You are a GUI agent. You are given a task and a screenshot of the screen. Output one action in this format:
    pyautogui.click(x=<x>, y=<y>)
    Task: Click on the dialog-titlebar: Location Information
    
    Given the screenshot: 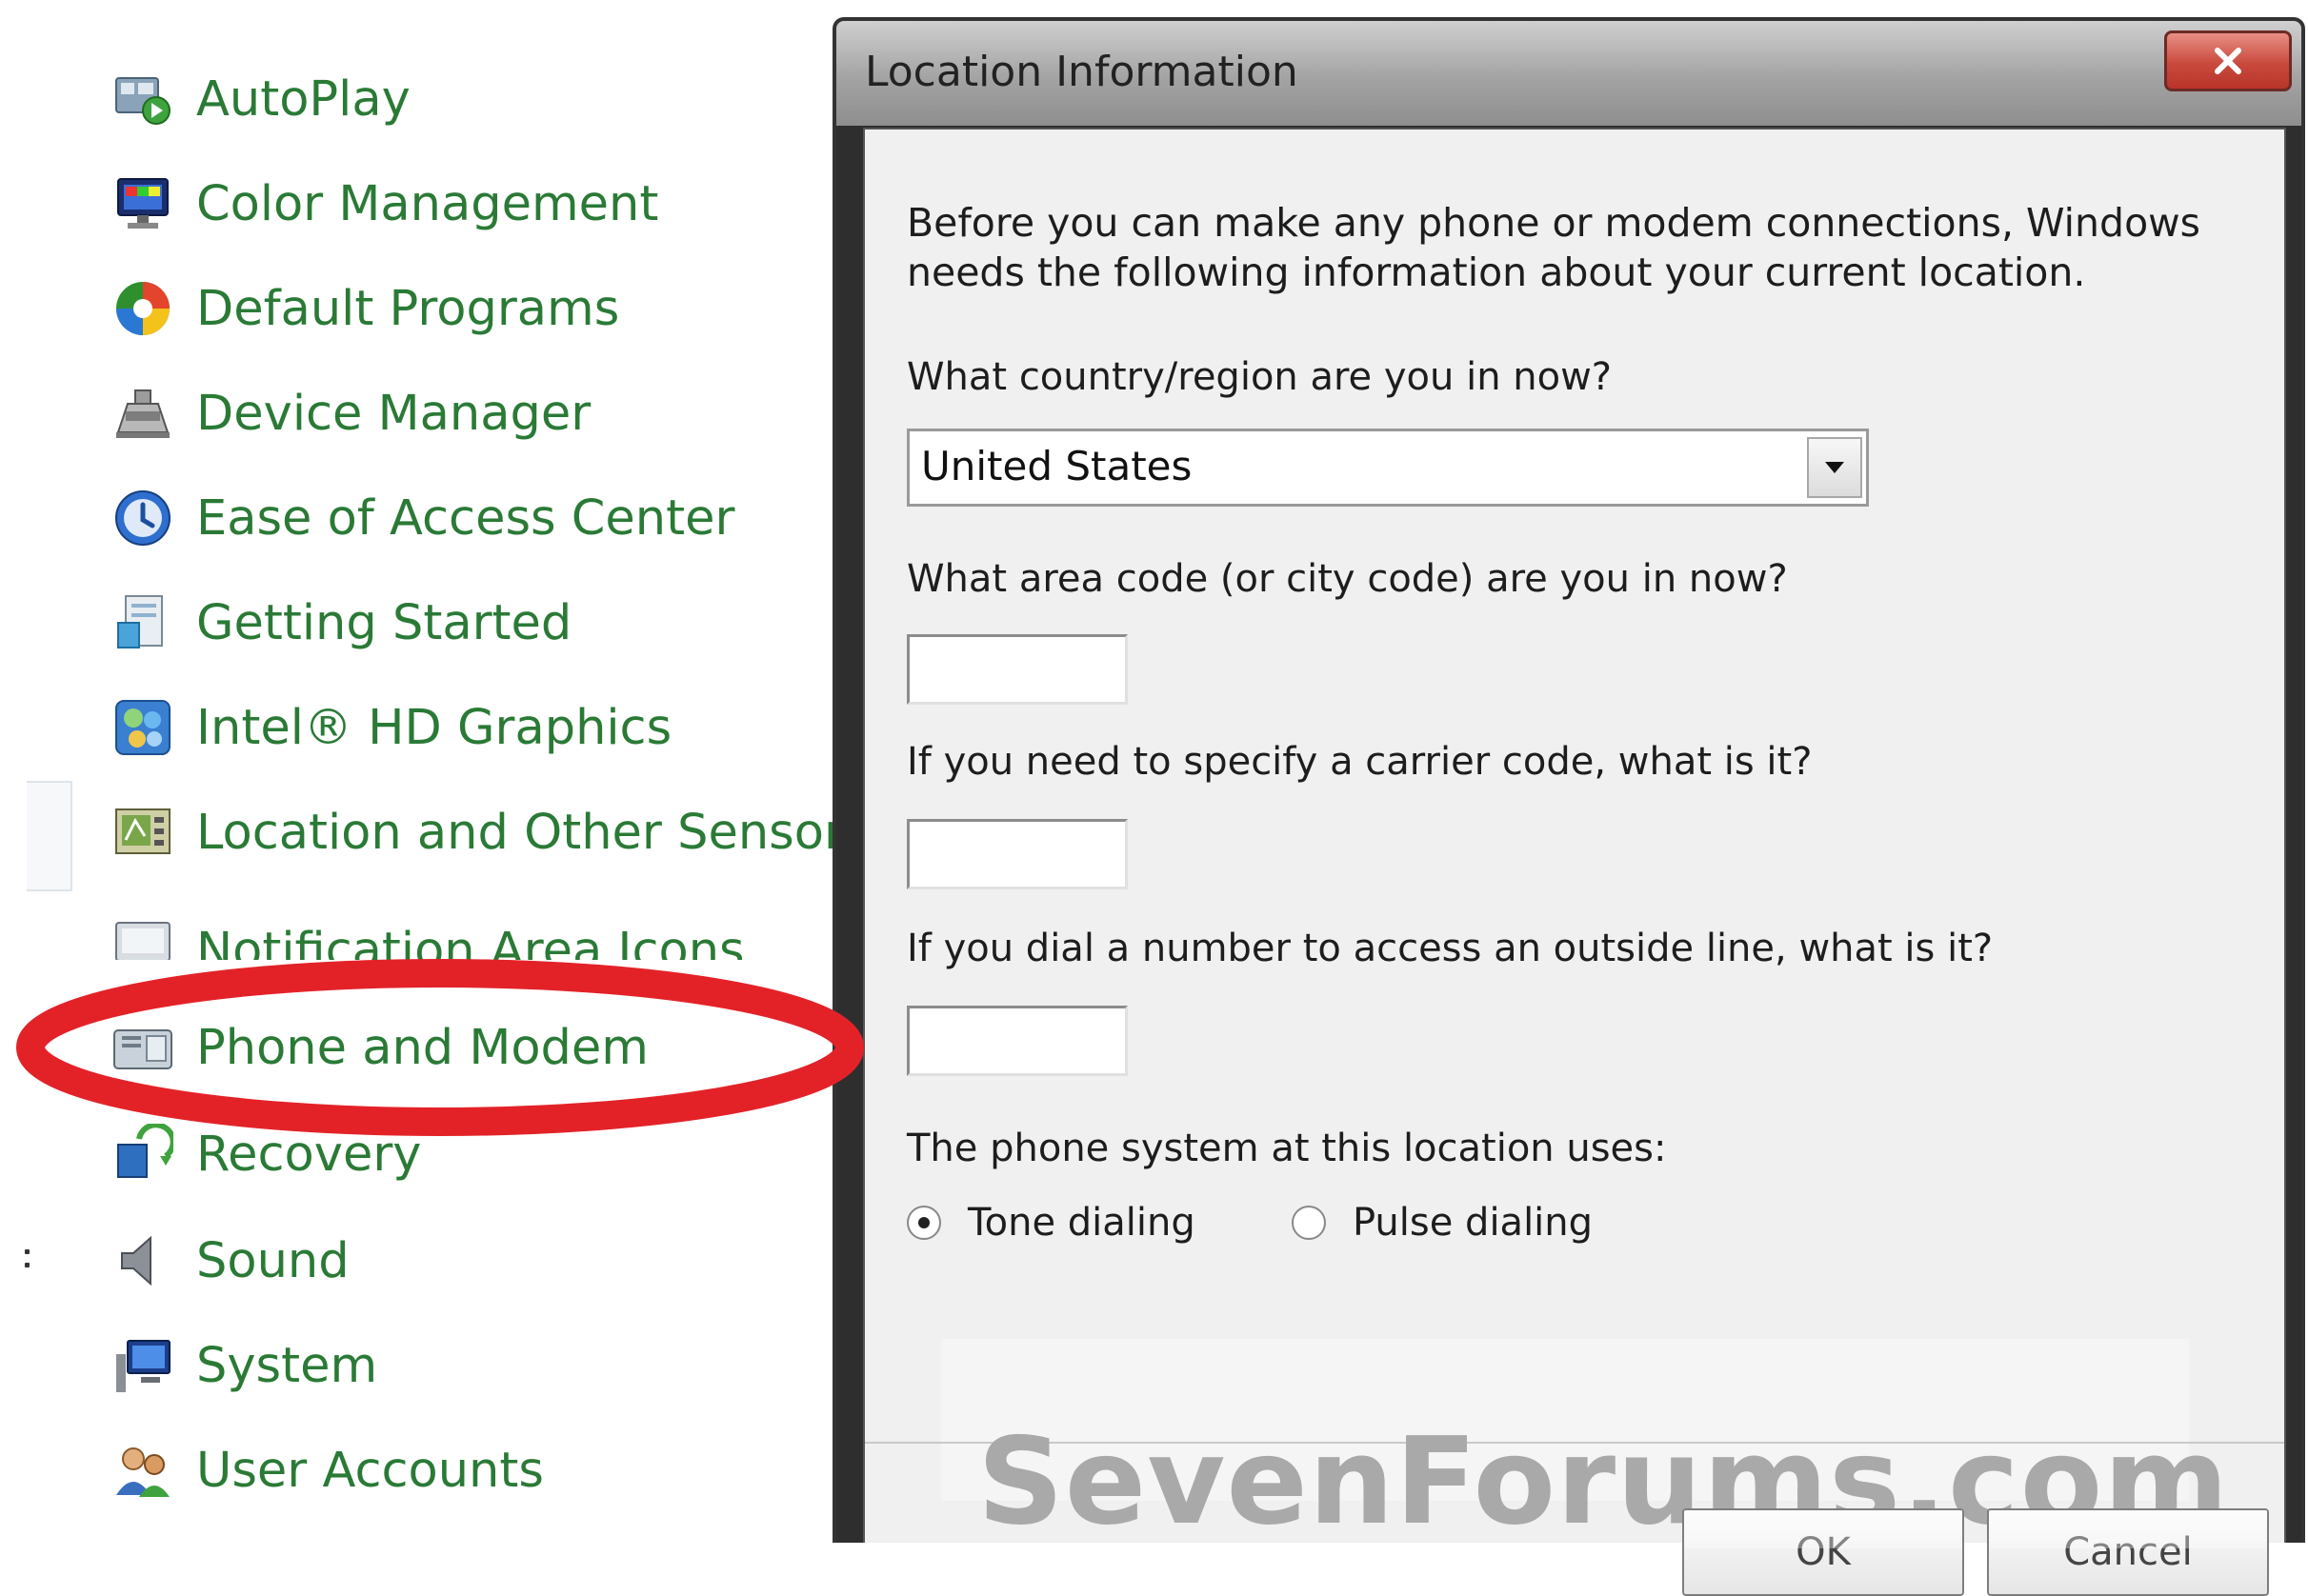 What is the action you would take?
    pyautogui.click(x=1568, y=73)
    